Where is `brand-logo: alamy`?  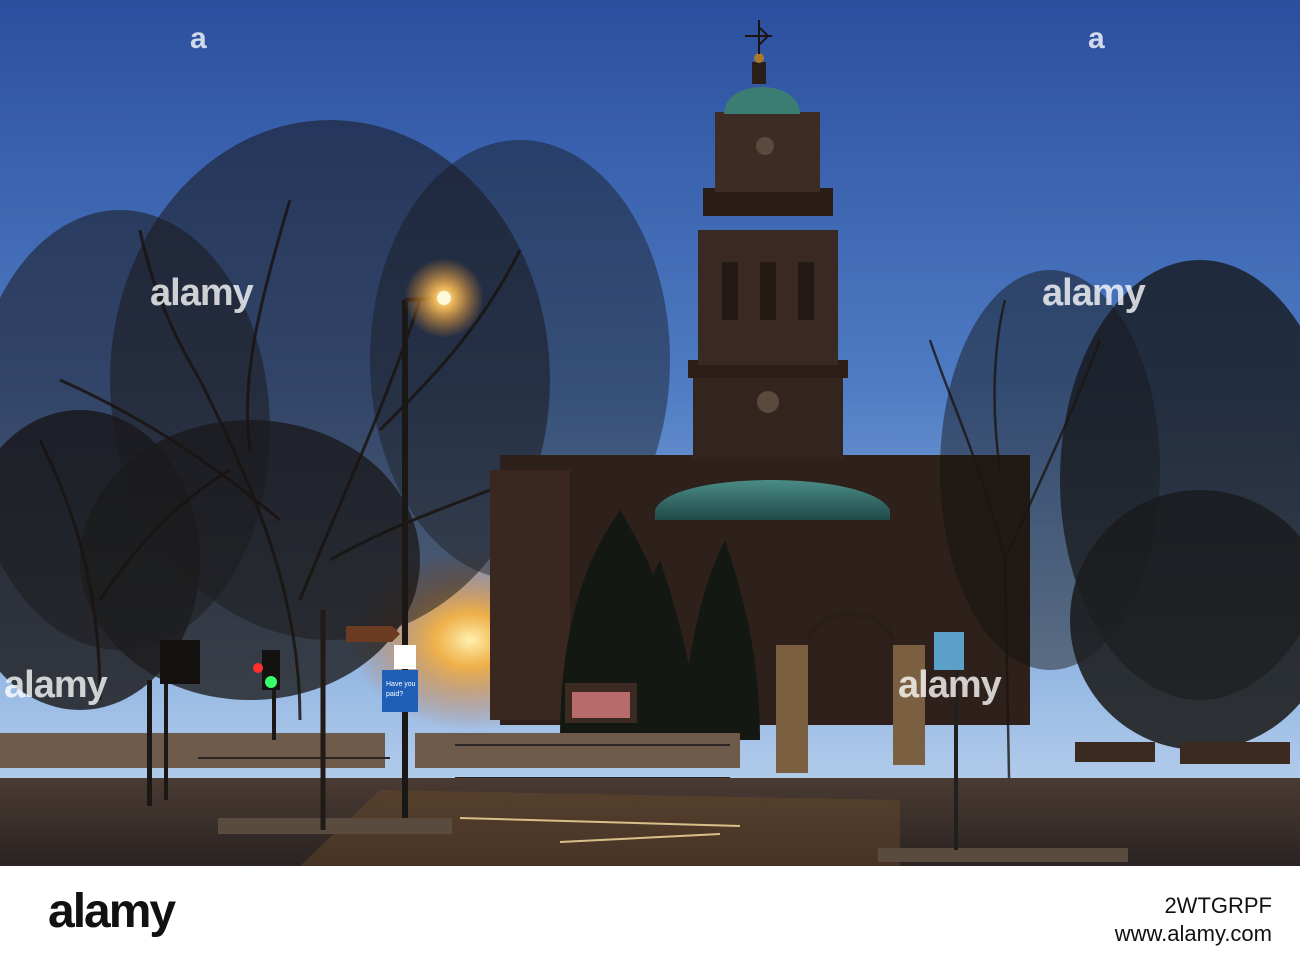
brand-logo: alamy is located at coordinates (112, 911).